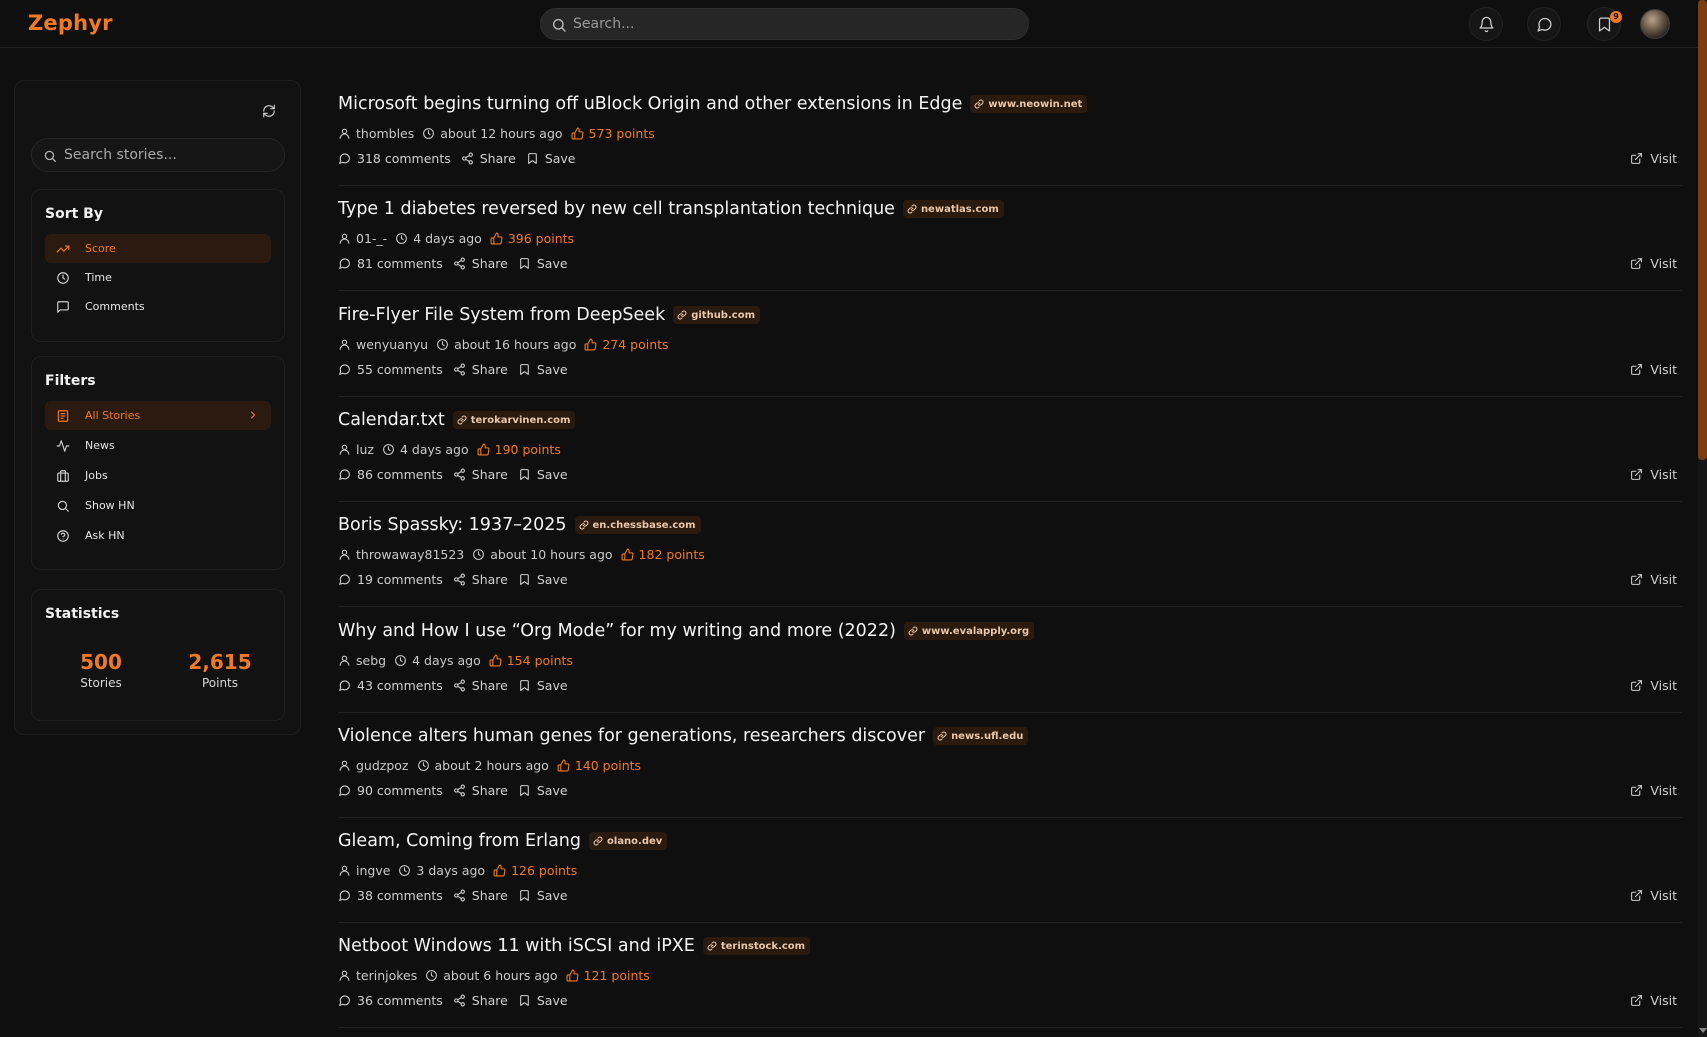  Describe the element at coordinates (459, 1000) in the screenshot. I see `share-icon` at that location.